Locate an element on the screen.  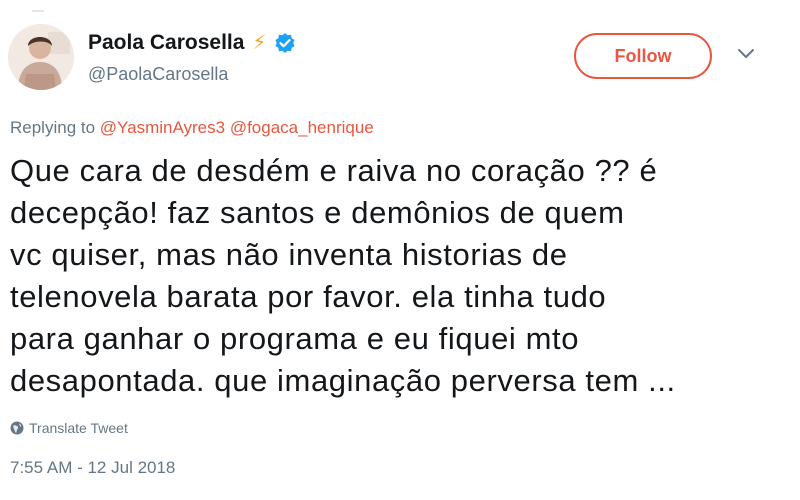
tweet-line: para ganhar o programa e eu fiquei mto is located at coordinates (295, 338).